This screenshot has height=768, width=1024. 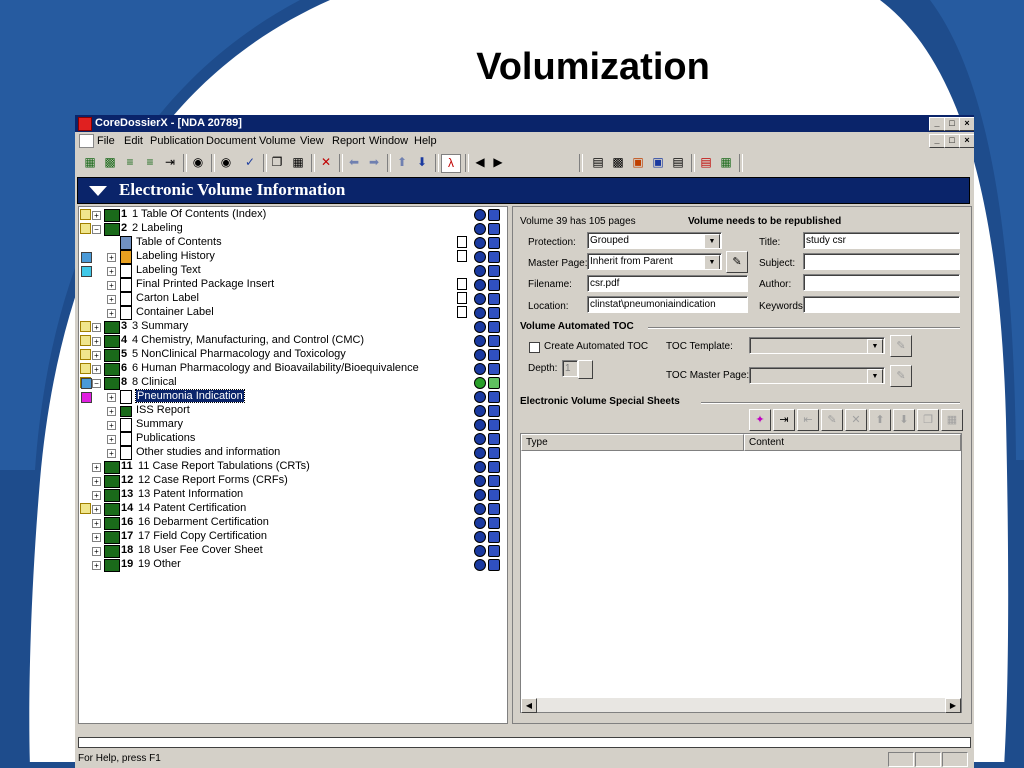 I want to click on tree-item: +3 3 Summary, so click(x=289, y=327).